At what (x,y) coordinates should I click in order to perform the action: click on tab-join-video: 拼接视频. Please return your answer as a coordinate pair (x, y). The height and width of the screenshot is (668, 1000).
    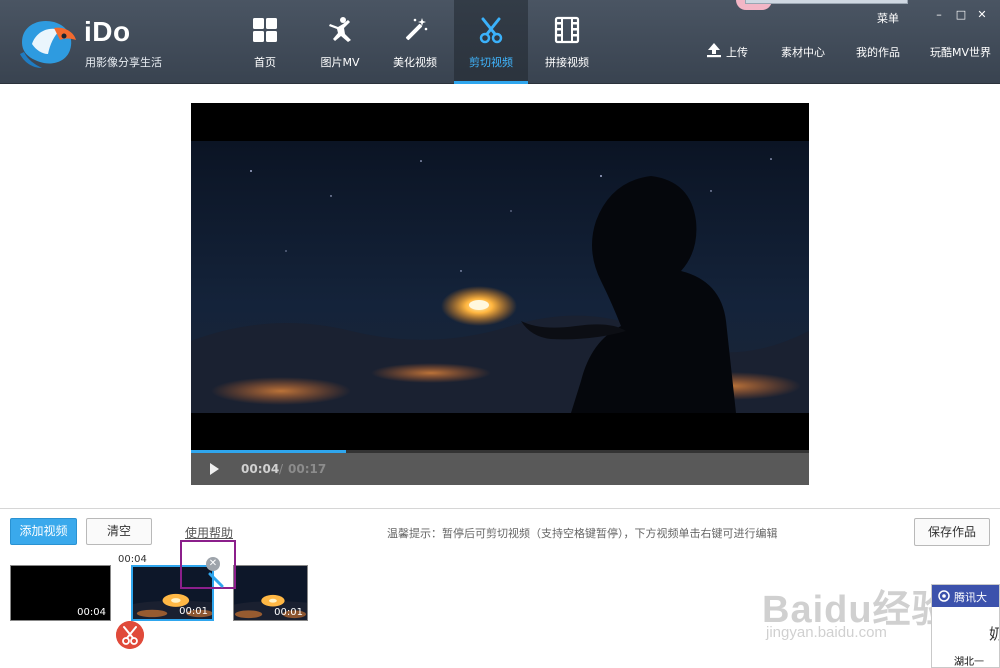
    Looking at the image, I should click on (567, 42).